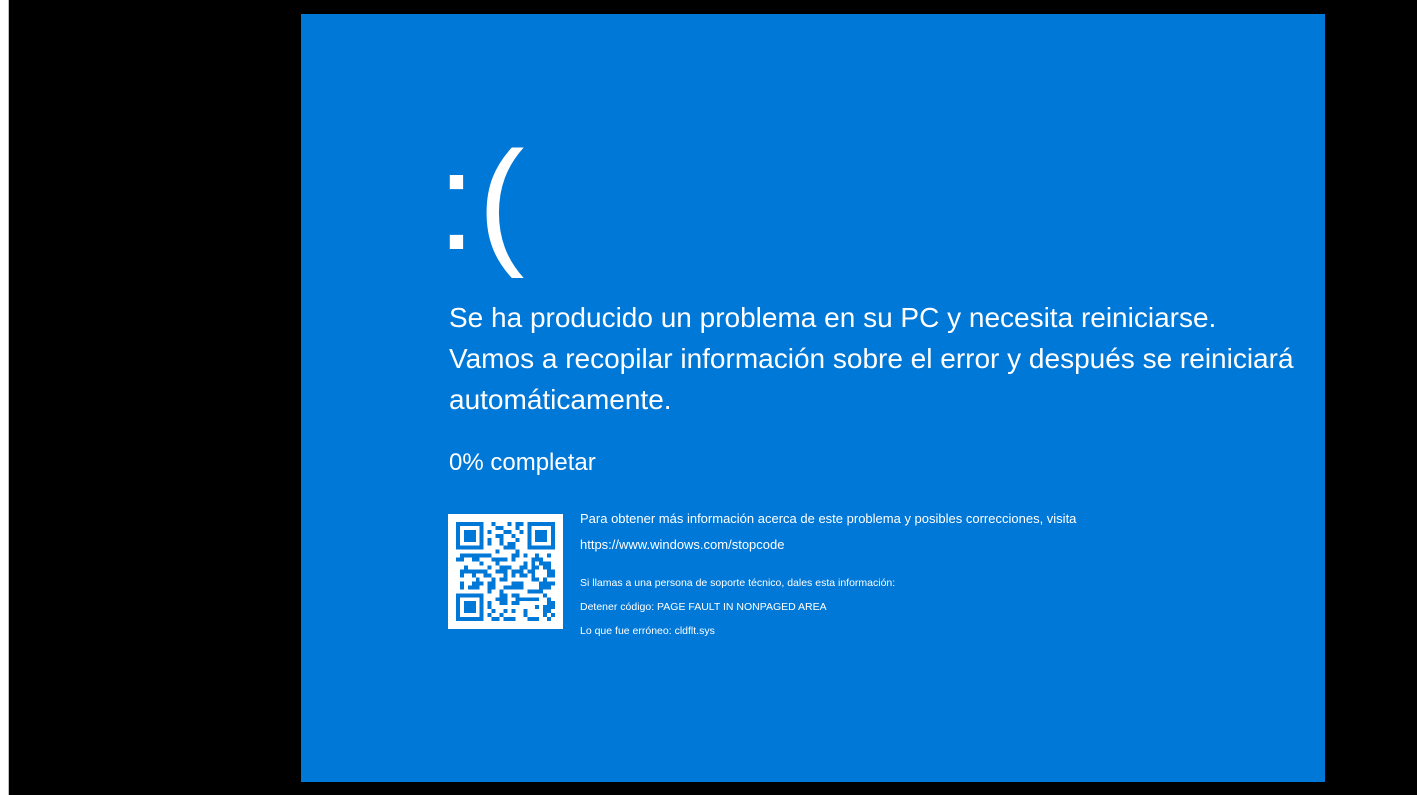  I want to click on window-edge, so click(4, 397).